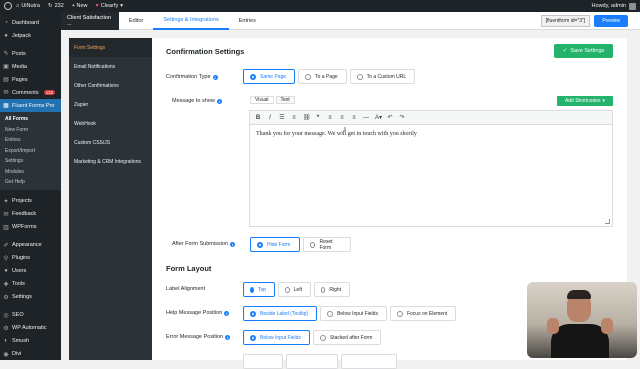 Image resolution: width=640 pixels, height=369 pixels. What do you see at coordinates (30, 297) in the screenshot?
I see `sidebar-item-settings: ⚙ Settings` at bounding box center [30, 297].